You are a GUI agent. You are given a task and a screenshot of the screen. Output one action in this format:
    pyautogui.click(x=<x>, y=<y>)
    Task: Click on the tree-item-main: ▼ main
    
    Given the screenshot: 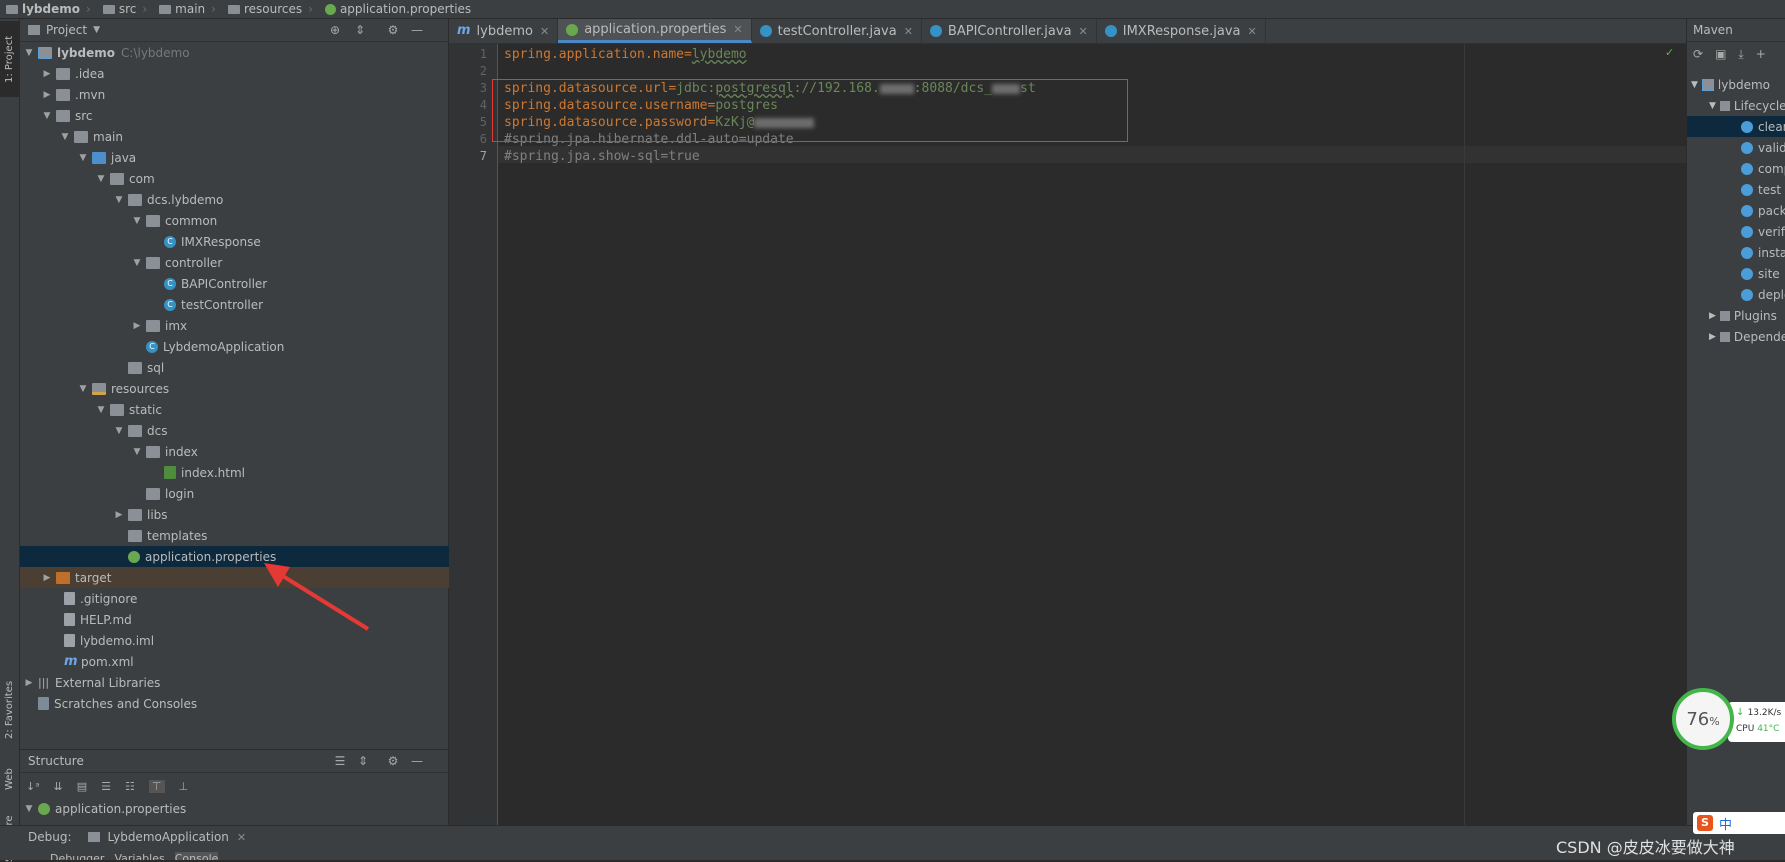 What is the action you would take?
    pyautogui.click(x=254, y=136)
    